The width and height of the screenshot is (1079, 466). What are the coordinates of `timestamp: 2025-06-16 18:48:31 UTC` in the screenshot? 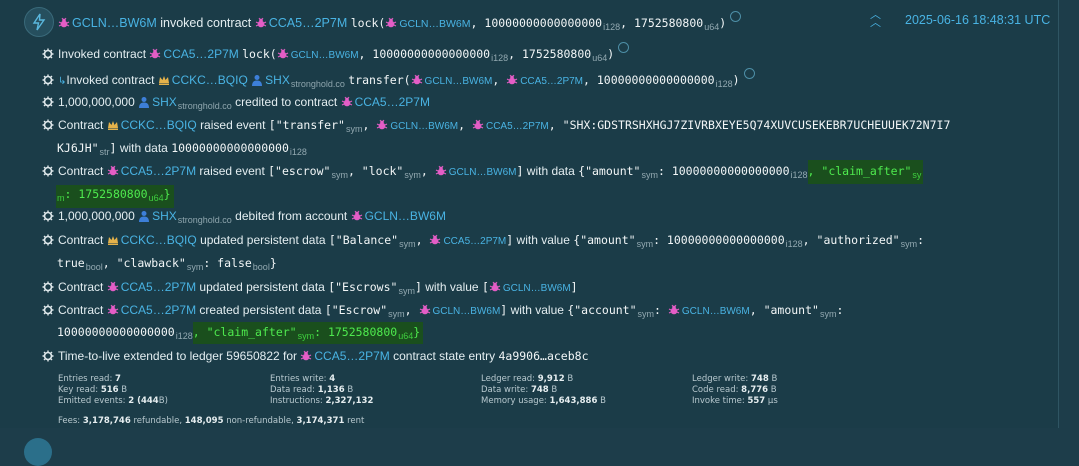 It's located at (978, 20).